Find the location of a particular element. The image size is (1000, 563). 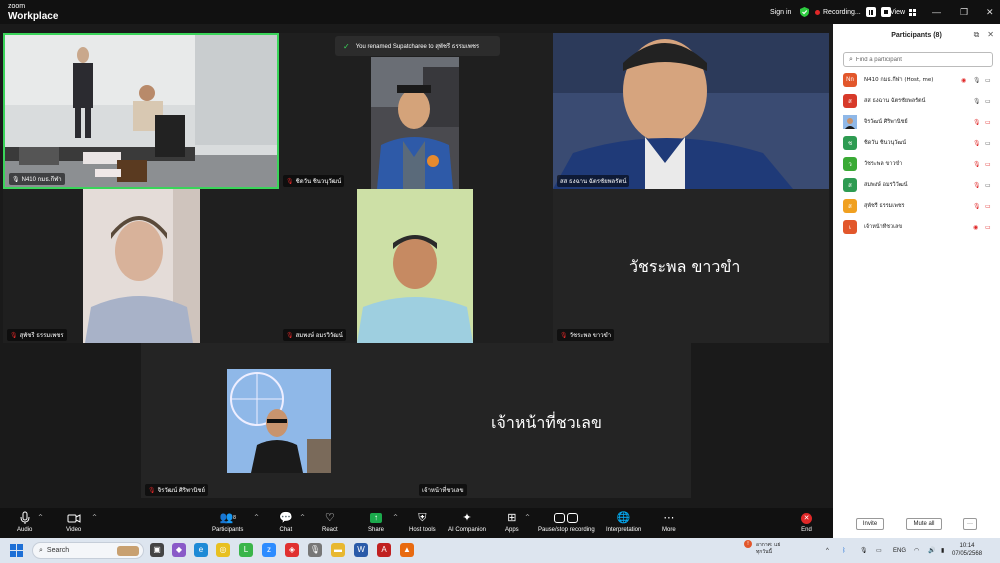

chat-options-chevron-icon: ^ is located at coordinates (302, 517).